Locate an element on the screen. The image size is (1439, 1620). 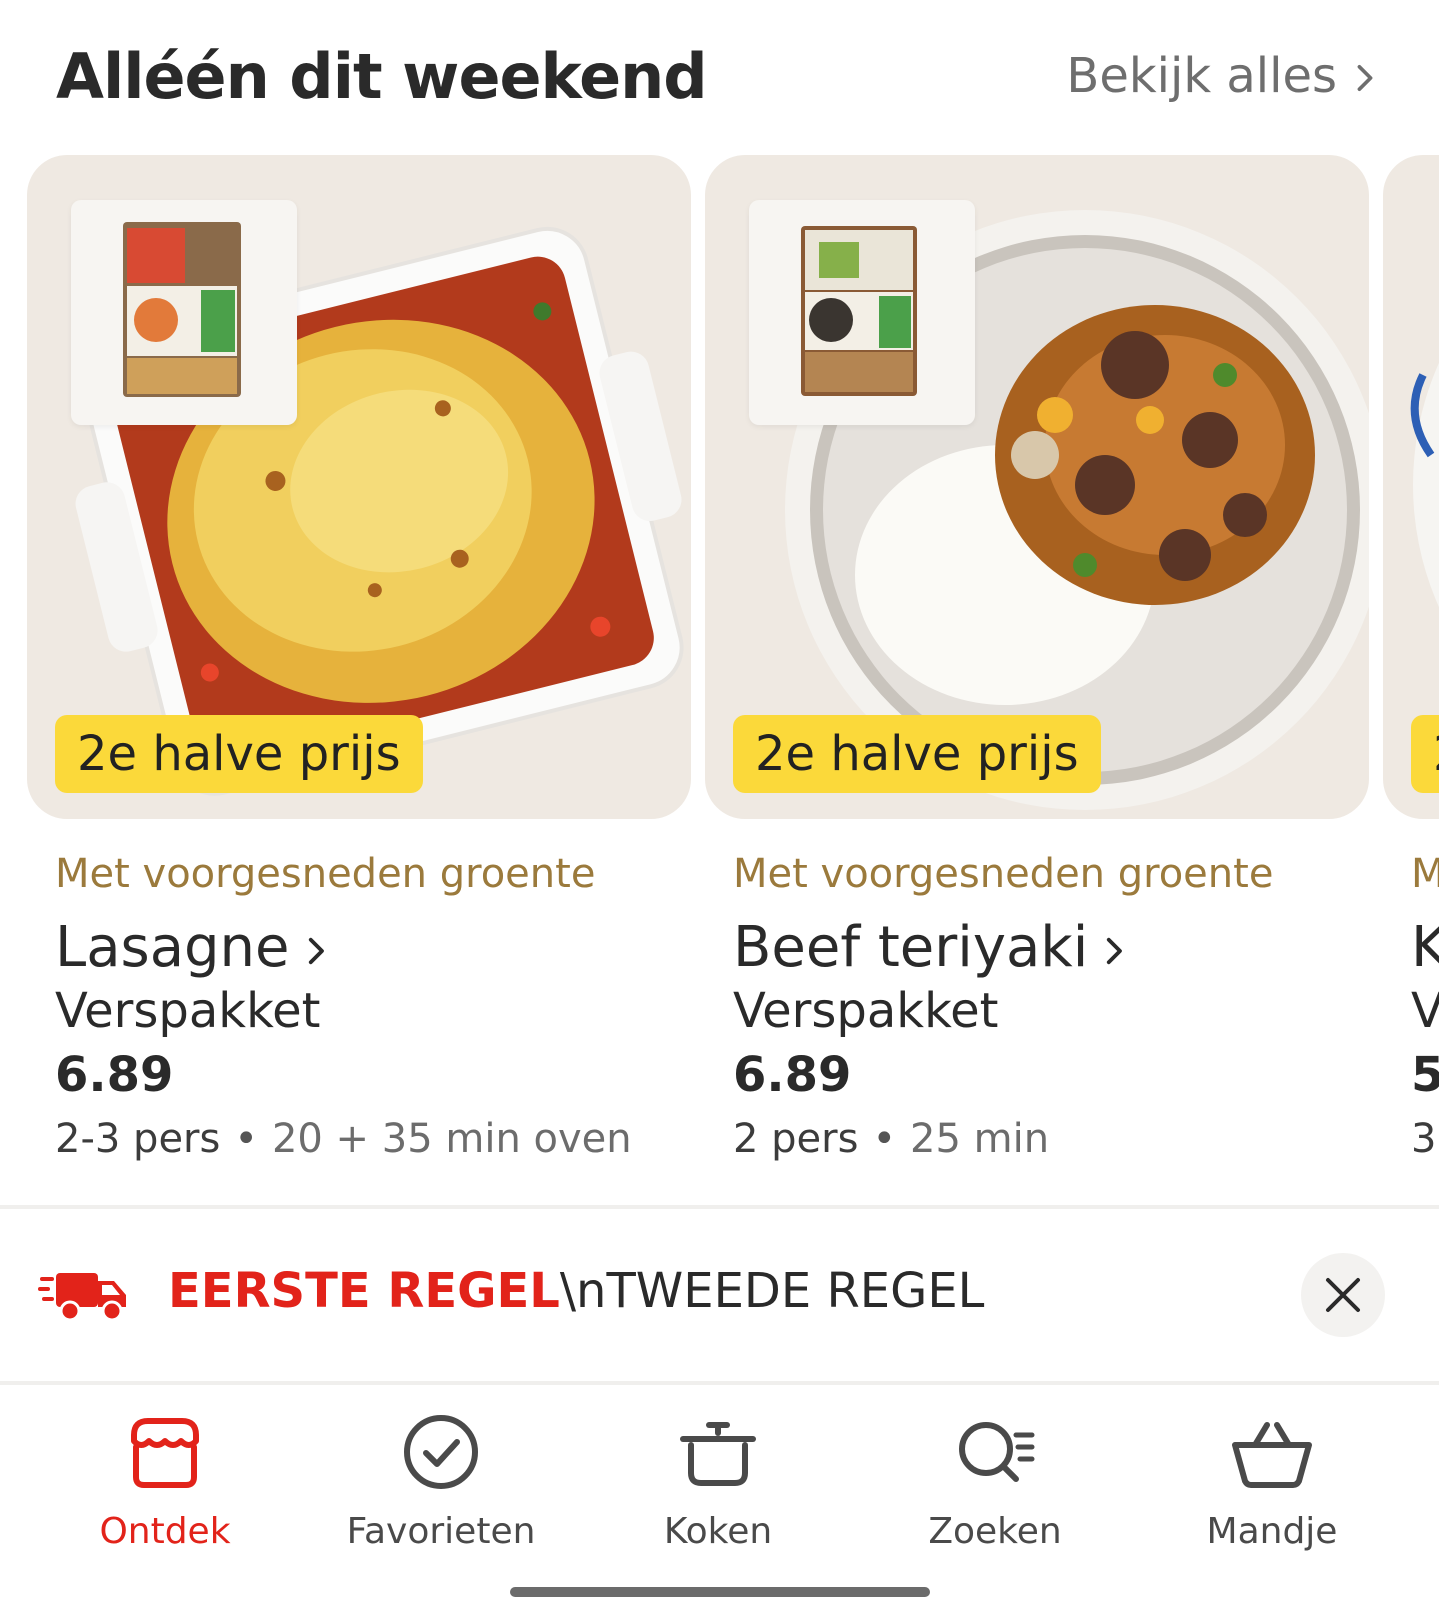
cooking-pot-icon is located at coordinates (718, 1452).